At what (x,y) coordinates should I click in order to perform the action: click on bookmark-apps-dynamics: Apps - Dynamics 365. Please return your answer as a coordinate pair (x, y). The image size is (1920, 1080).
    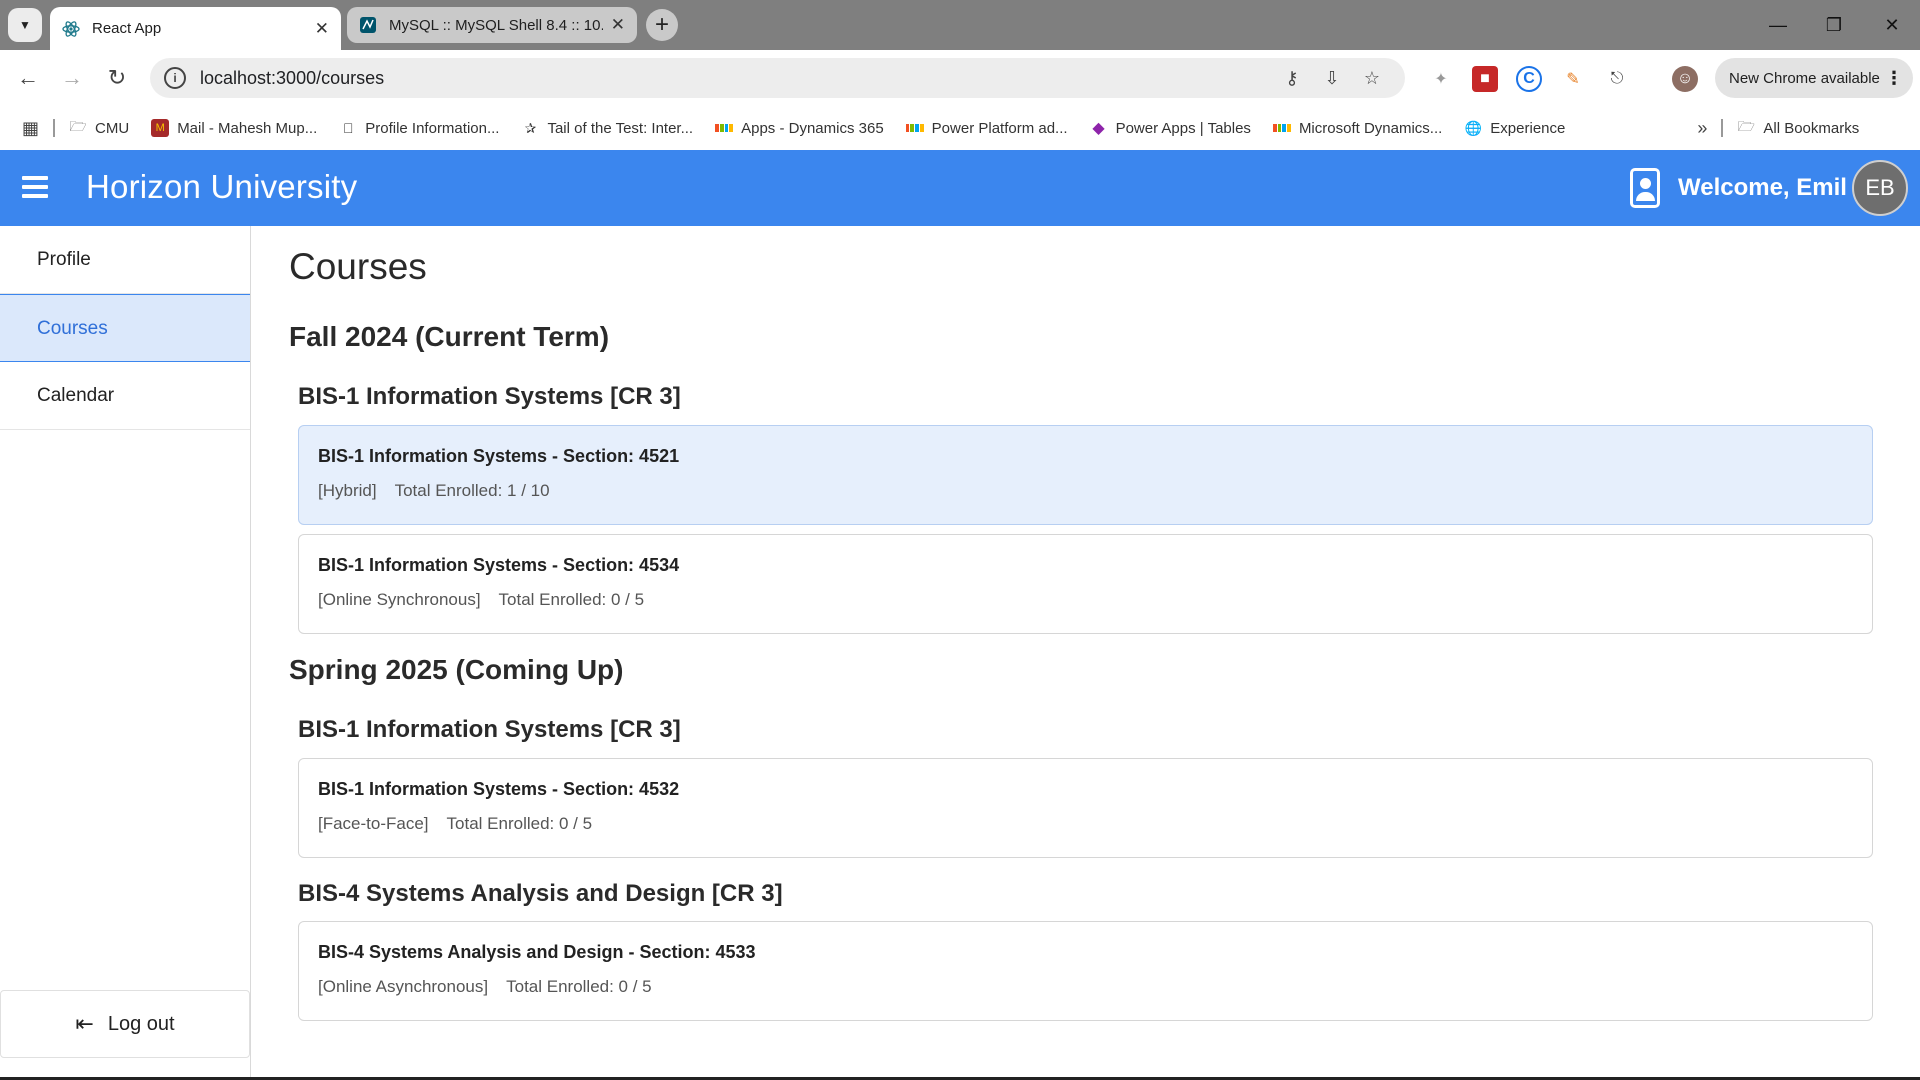
    Looking at the image, I should click on (799, 128).